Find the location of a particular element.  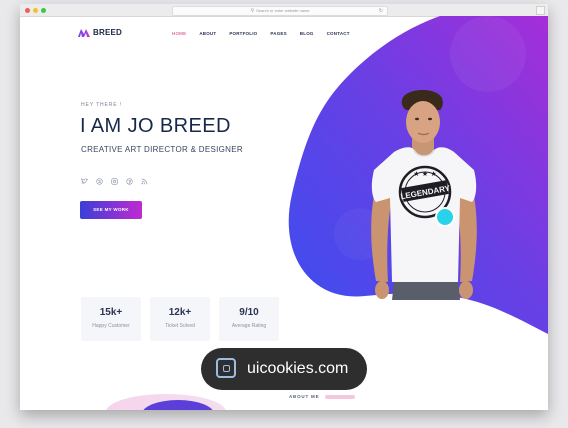

stat-value: 12k+ is located at coordinates (180, 312).